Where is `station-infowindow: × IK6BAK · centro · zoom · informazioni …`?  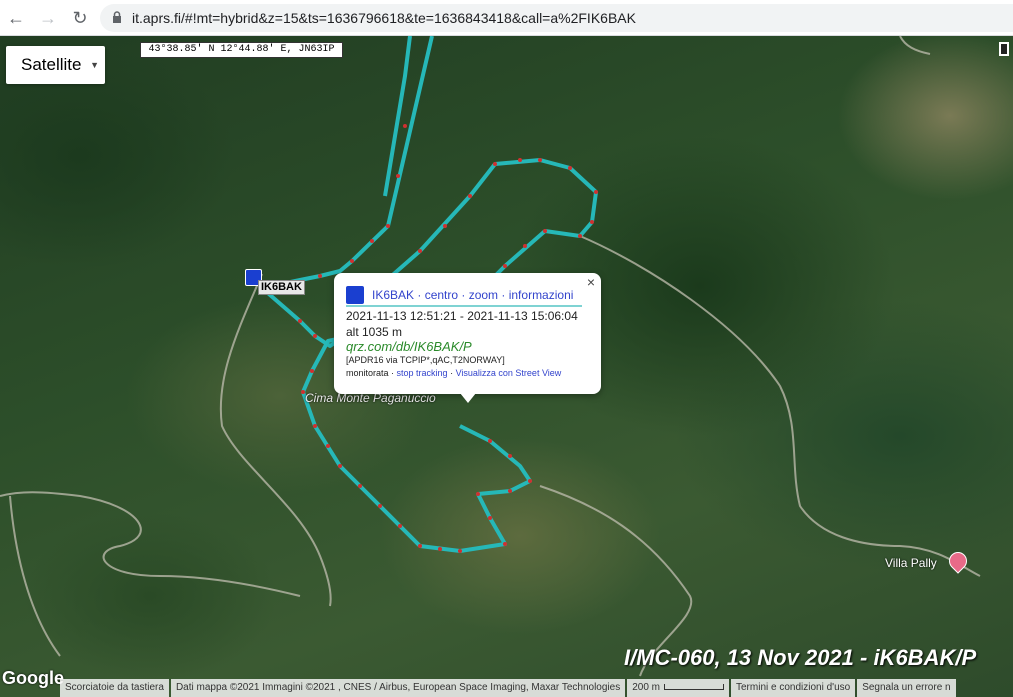
station-infowindow: × IK6BAK · centro · zoom · informazioni … is located at coordinates (467, 338).